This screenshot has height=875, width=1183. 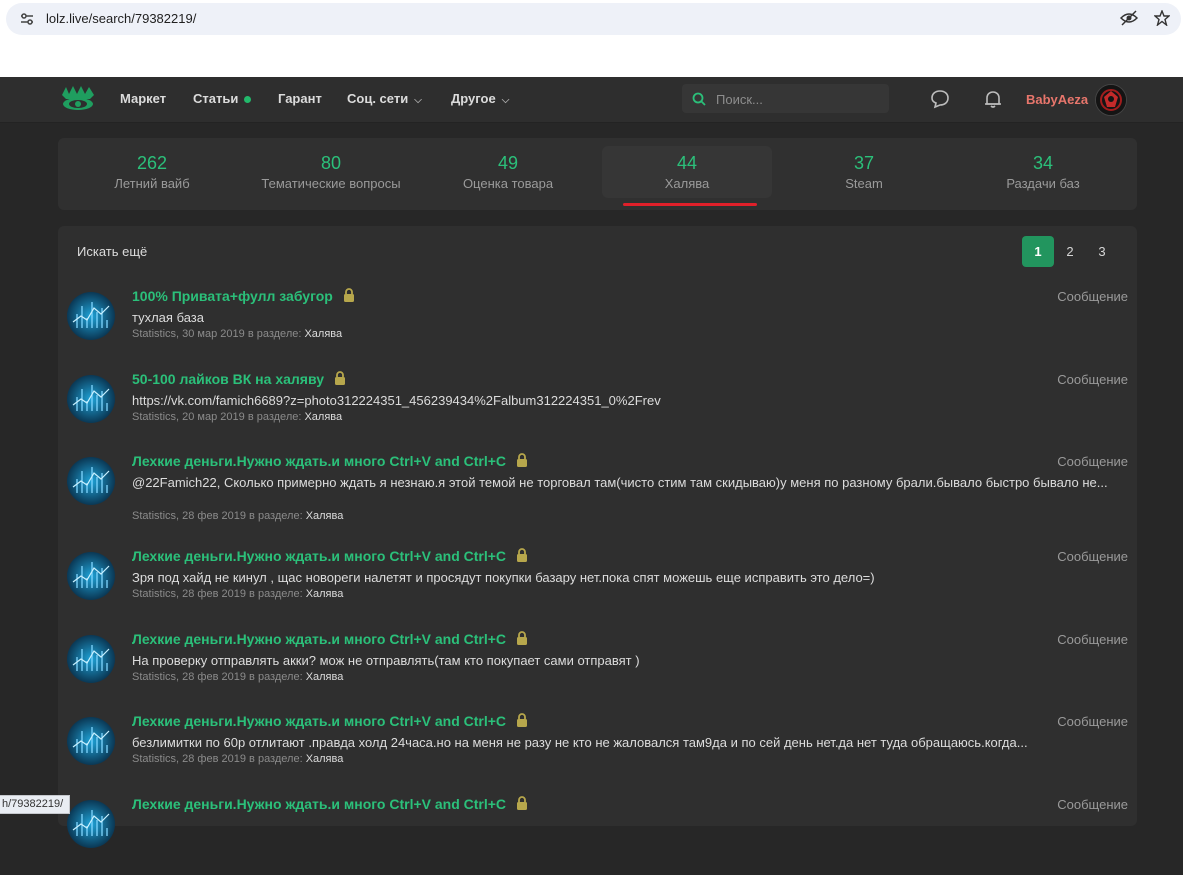 I want to click on page-3-button: 3, so click(x=1102, y=251).